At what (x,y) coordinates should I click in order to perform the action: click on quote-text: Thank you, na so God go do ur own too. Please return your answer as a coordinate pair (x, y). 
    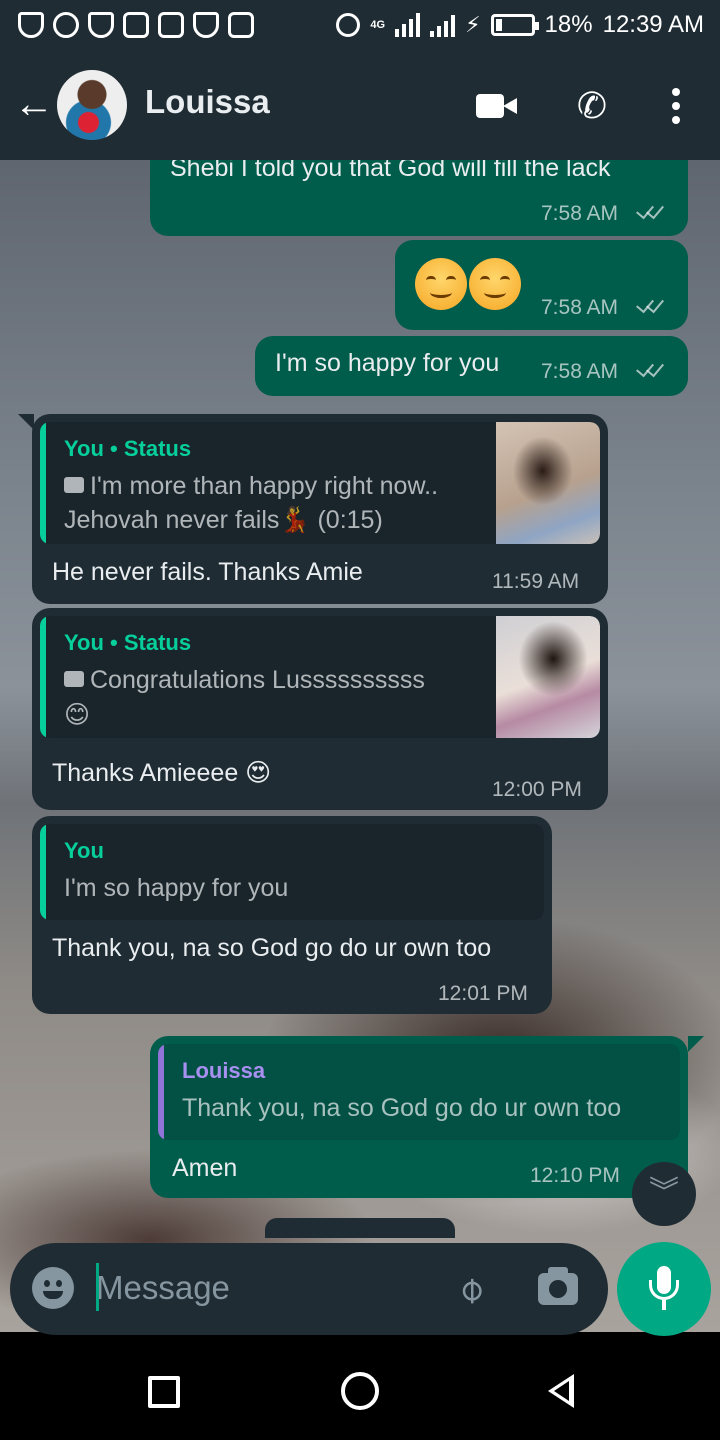
    Looking at the image, I should click on (402, 1108).